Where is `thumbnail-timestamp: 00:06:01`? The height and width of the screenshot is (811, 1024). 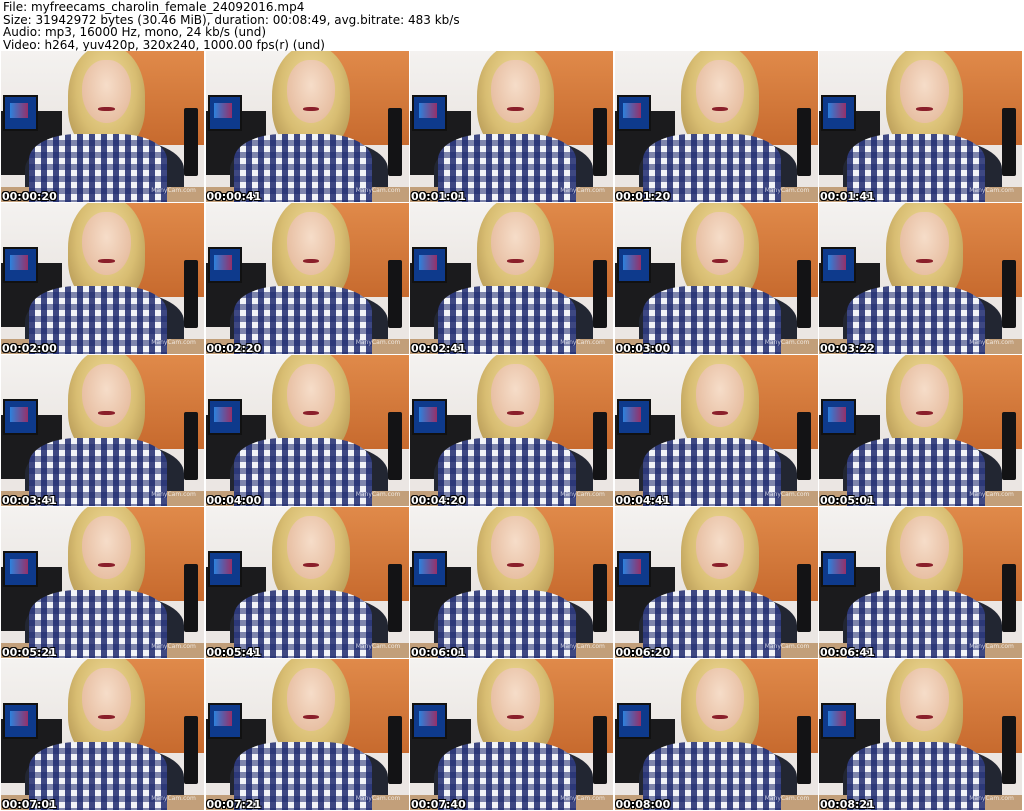 thumbnail-timestamp: 00:06:01 is located at coordinates (438, 652).